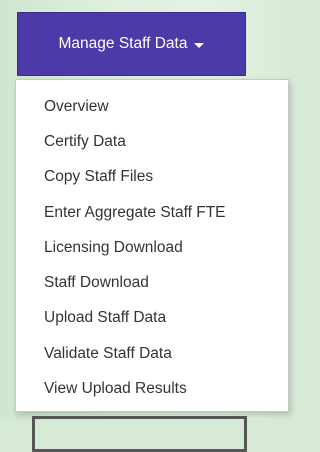 This screenshot has width=320, height=452. I want to click on menu-item-validate-staff-data: Validate Staff Data, so click(152, 353).